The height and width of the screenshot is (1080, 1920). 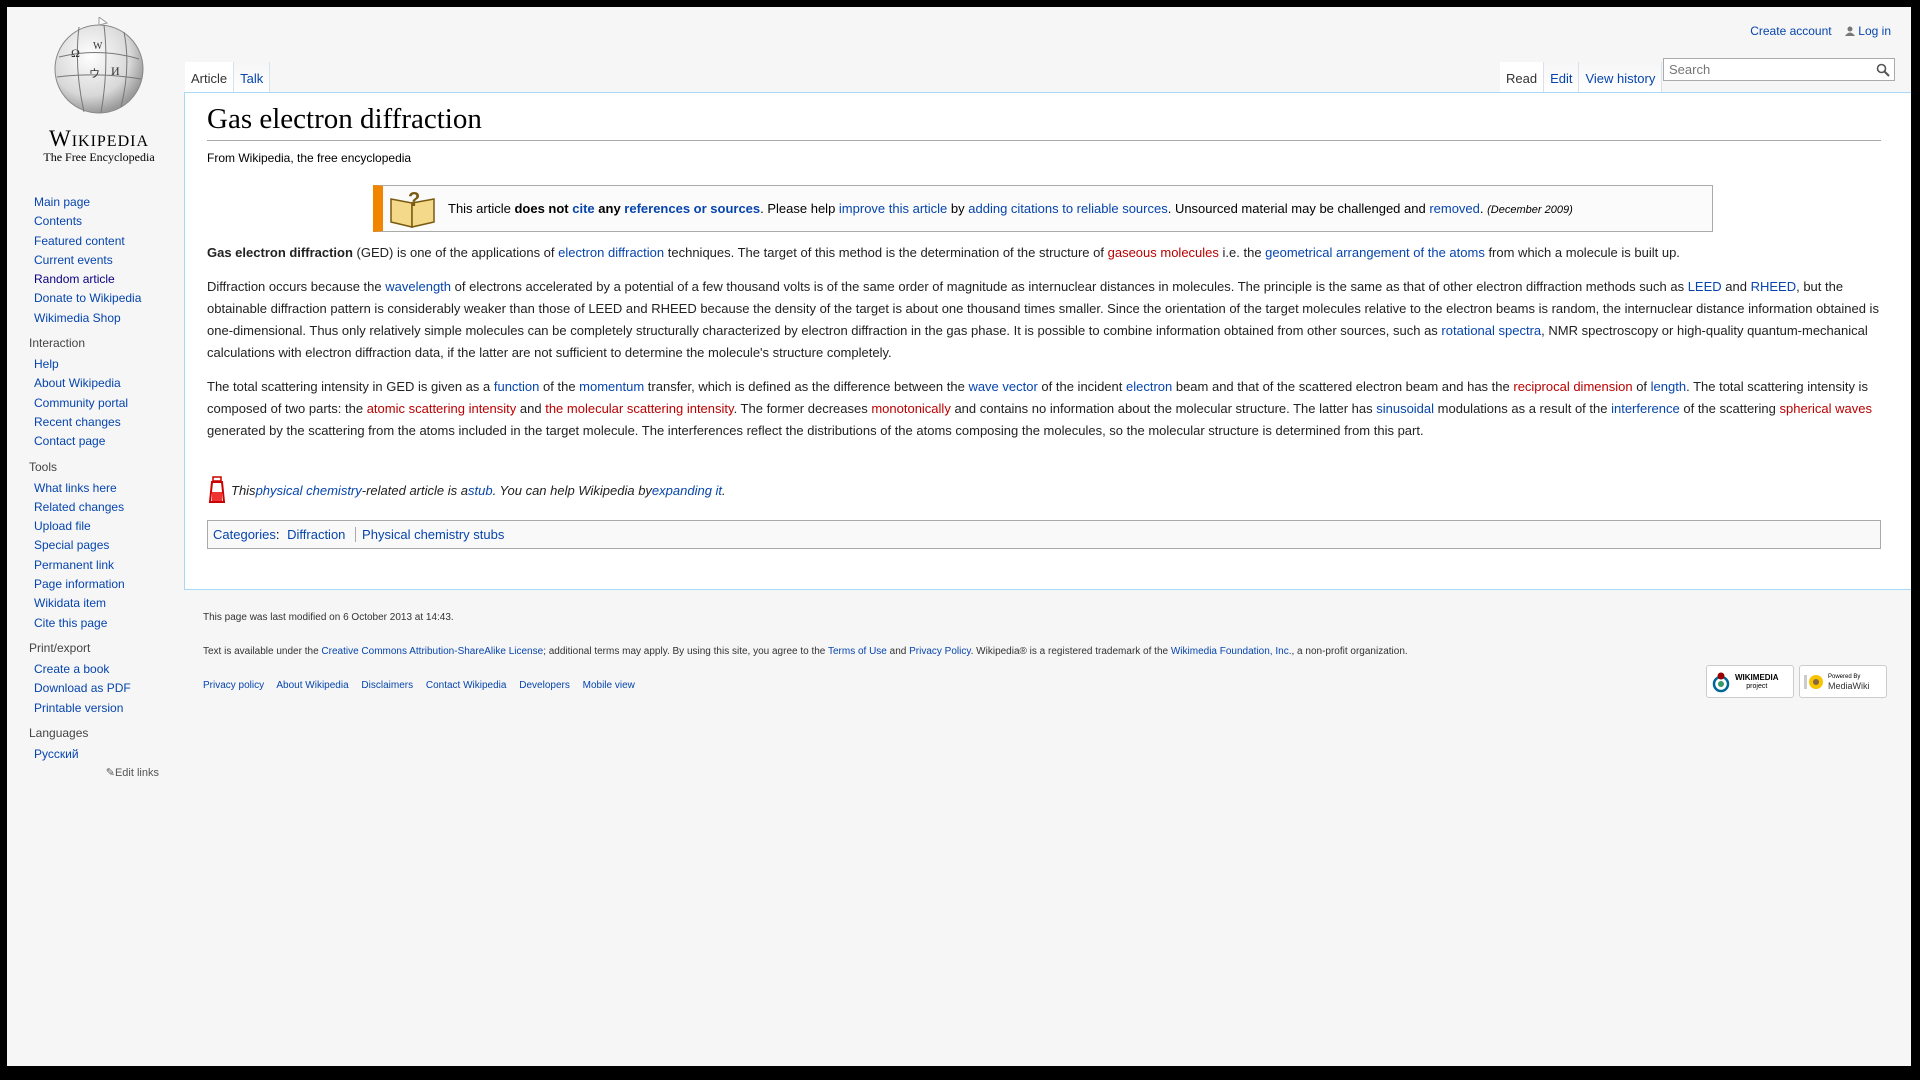 I want to click on footer-contact-wikipedia: Contact Wikipedia, so click(x=466, y=685).